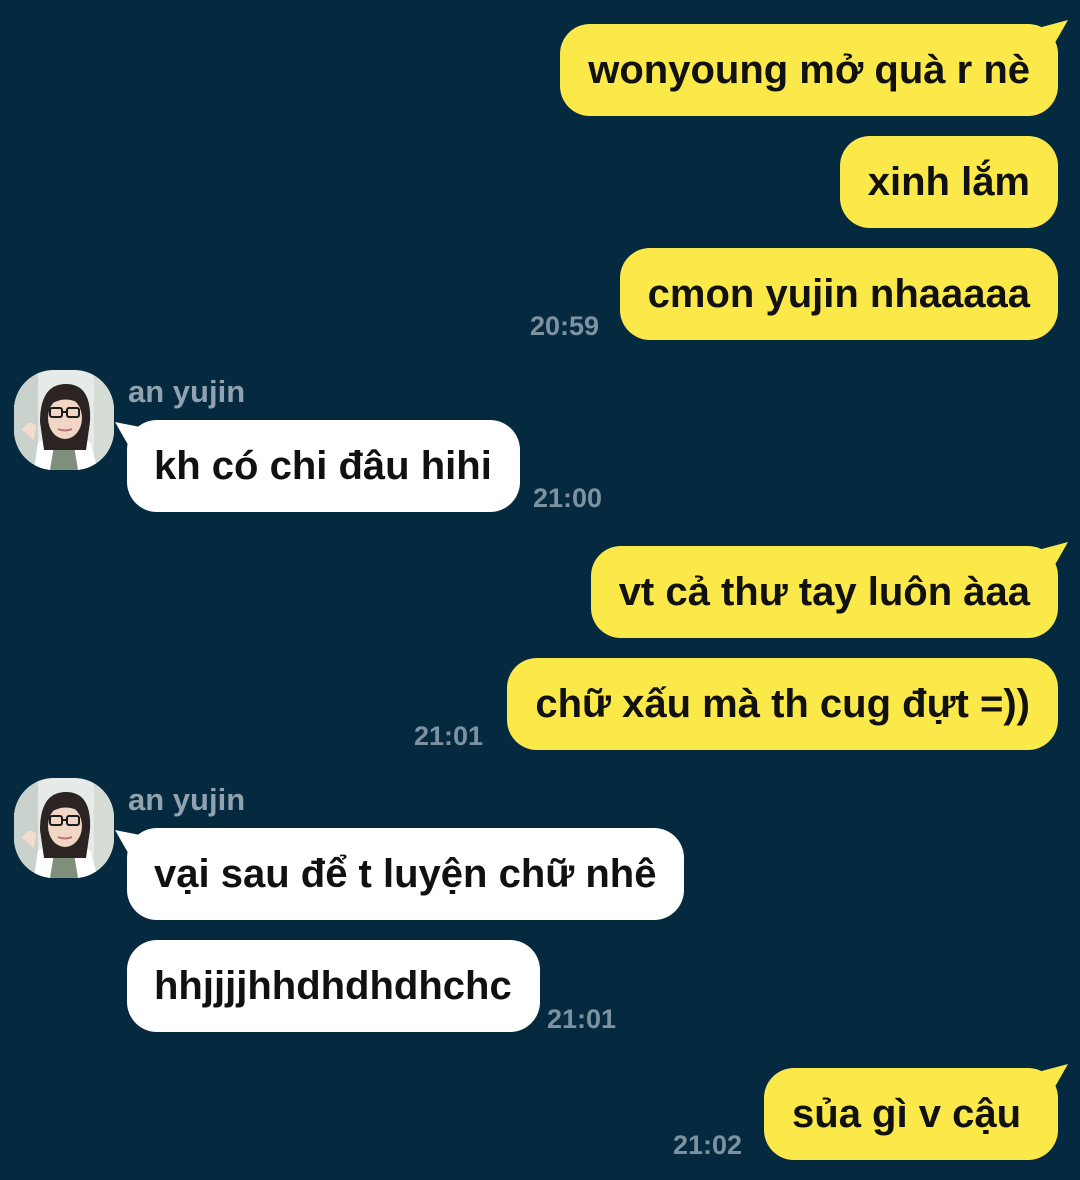 This screenshot has height=1180, width=1080. I want to click on message-text: hhjjjjhhdhdhdhchc, so click(333, 986).